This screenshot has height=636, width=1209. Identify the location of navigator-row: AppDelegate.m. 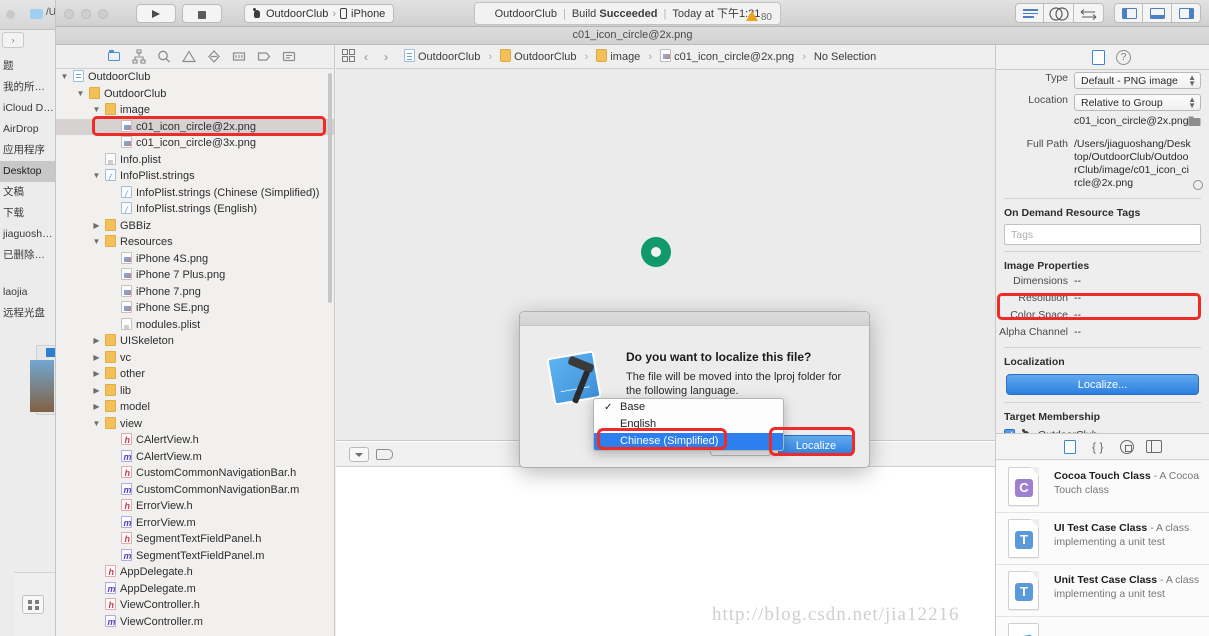
(195, 589).